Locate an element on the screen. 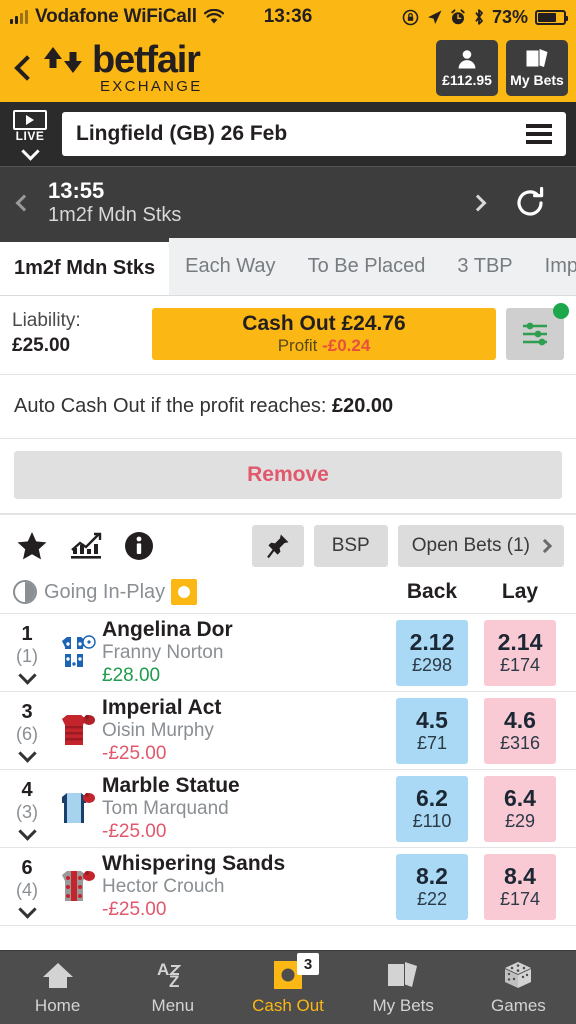 The height and width of the screenshot is (1024, 576). liability-label: Liability: is located at coordinates (46, 321).